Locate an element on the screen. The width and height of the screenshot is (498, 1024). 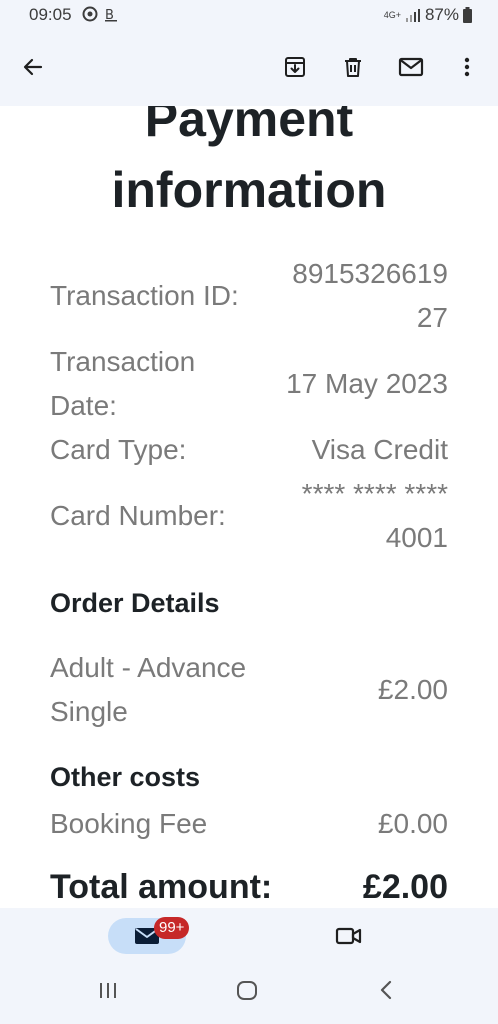
more-options-button is located at coordinates (467, 67).